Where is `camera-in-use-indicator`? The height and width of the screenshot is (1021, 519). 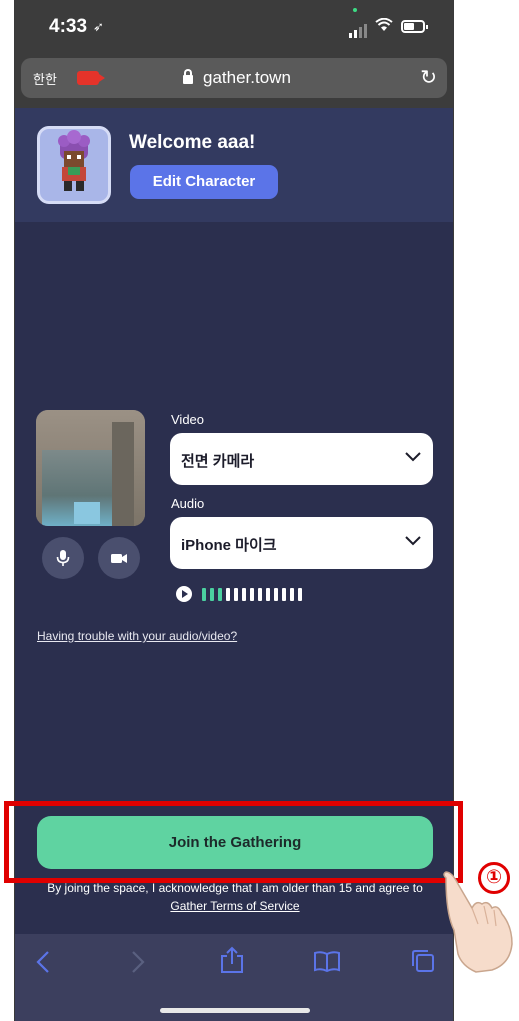
camera-in-use-indicator is located at coordinates (355, 10).